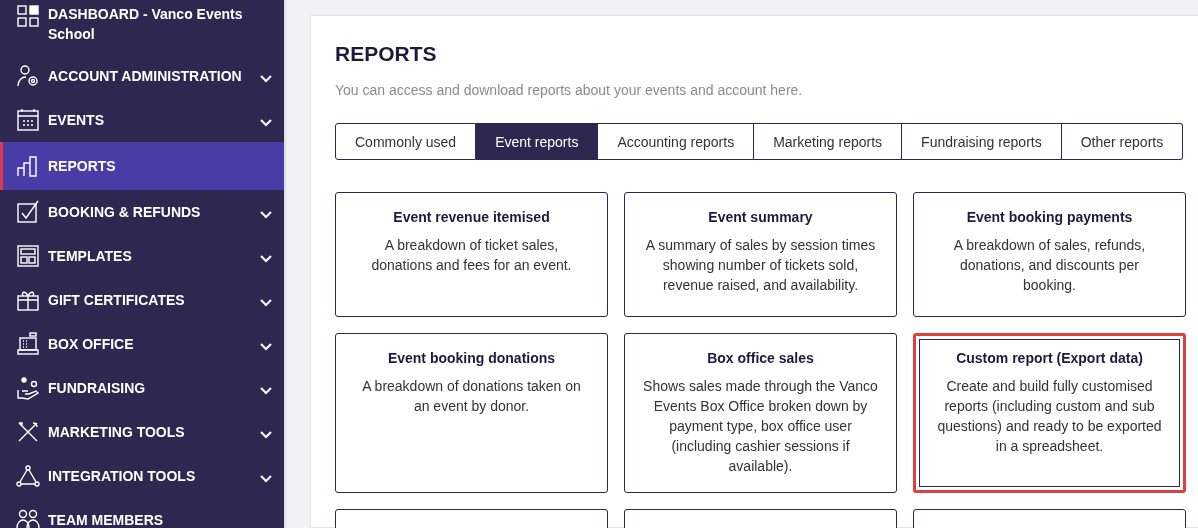  What do you see at coordinates (142, 256) in the screenshot?
I see `nav-item: TEMPLATES` at bounding box center [142, 256].